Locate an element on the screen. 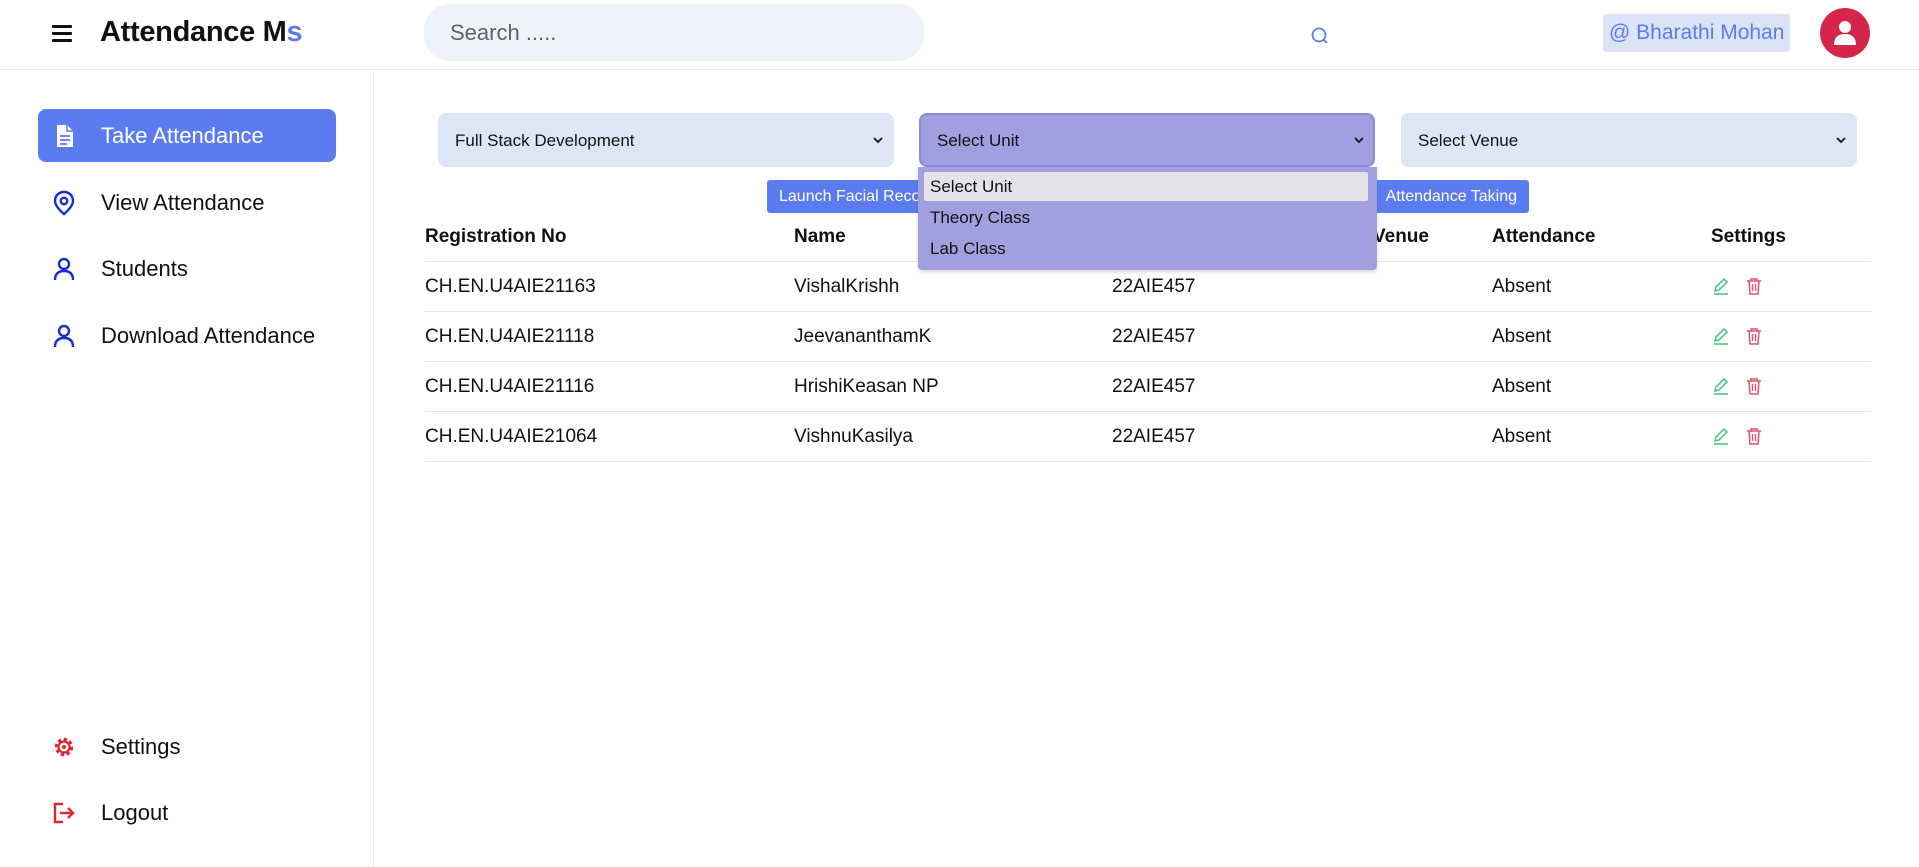  location-pin-icon is located at coordinates (64, 203).